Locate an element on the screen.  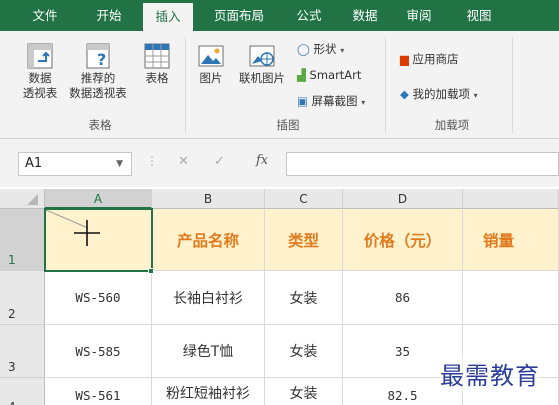
cancel-icon: ✕ is located at coordinates (183, 161).